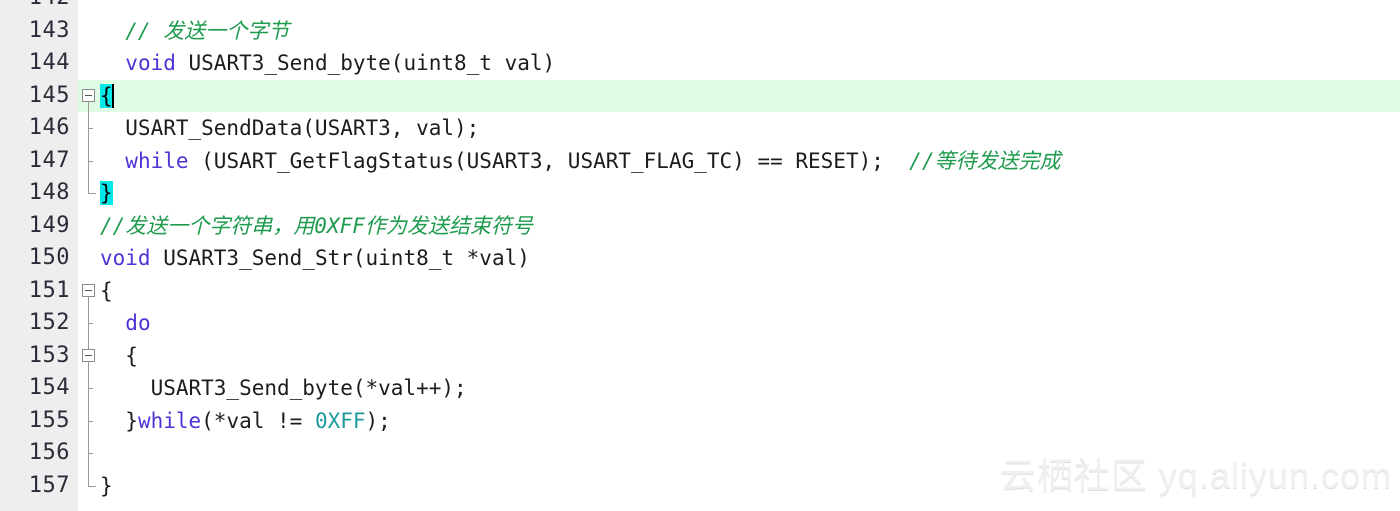 This screenshot has height=511, width=1400. I want to click on plain-token: (*val !=, so click(258, 420).